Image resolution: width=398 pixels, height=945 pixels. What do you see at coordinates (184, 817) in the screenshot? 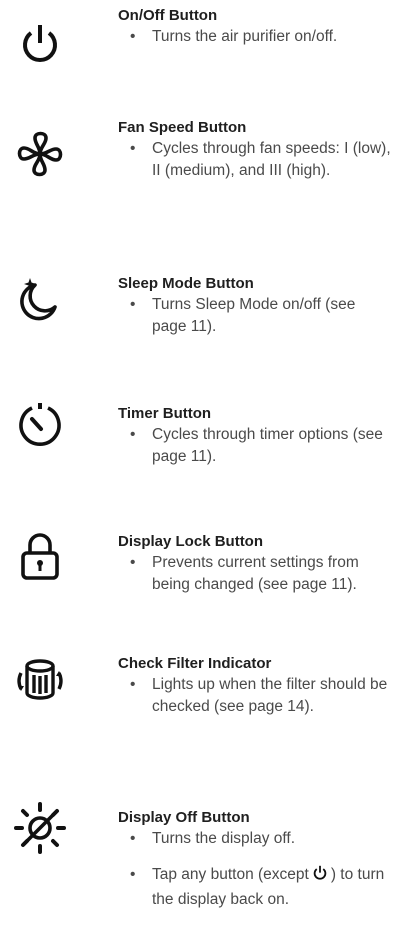
I see `item-title: Display Off Button` at bounding box center [184, 817].